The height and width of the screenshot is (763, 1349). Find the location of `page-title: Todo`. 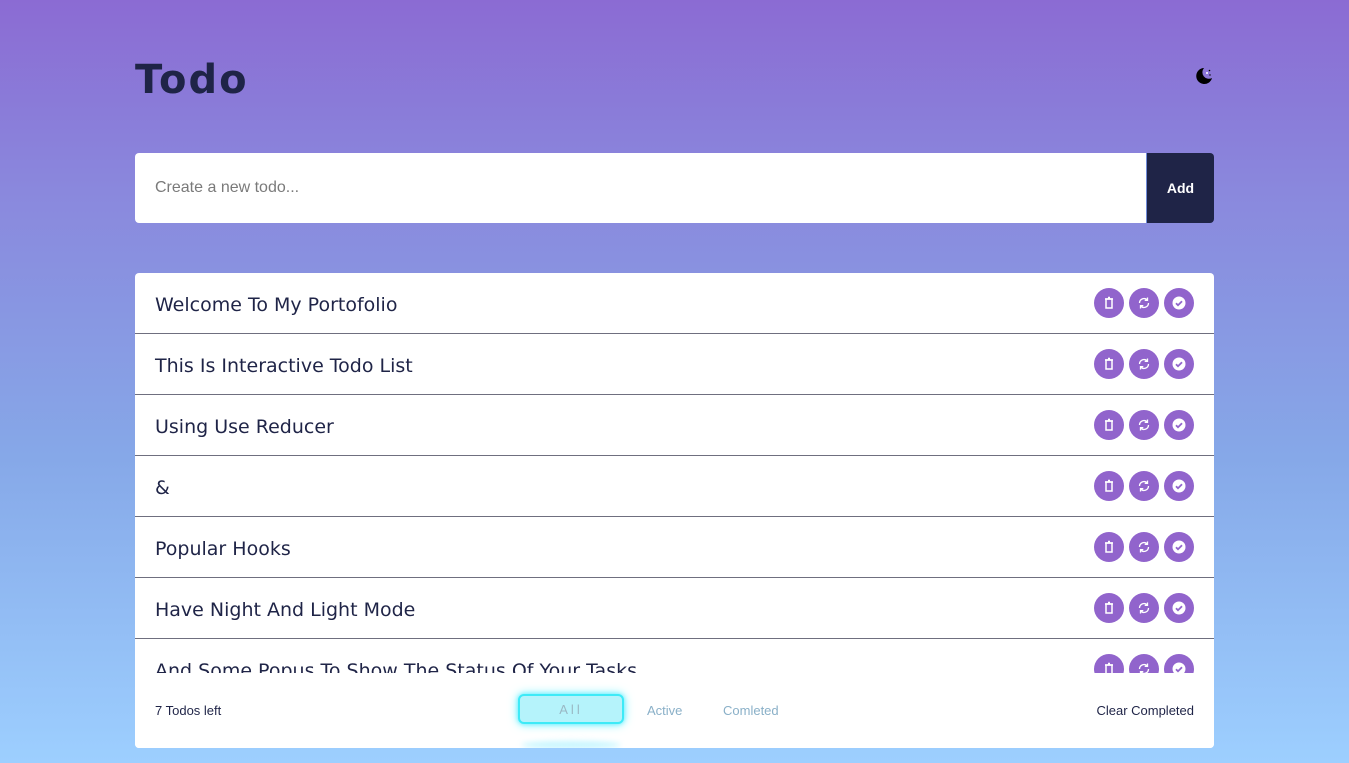

page-title: Todo is located at coordinates (192, 80).